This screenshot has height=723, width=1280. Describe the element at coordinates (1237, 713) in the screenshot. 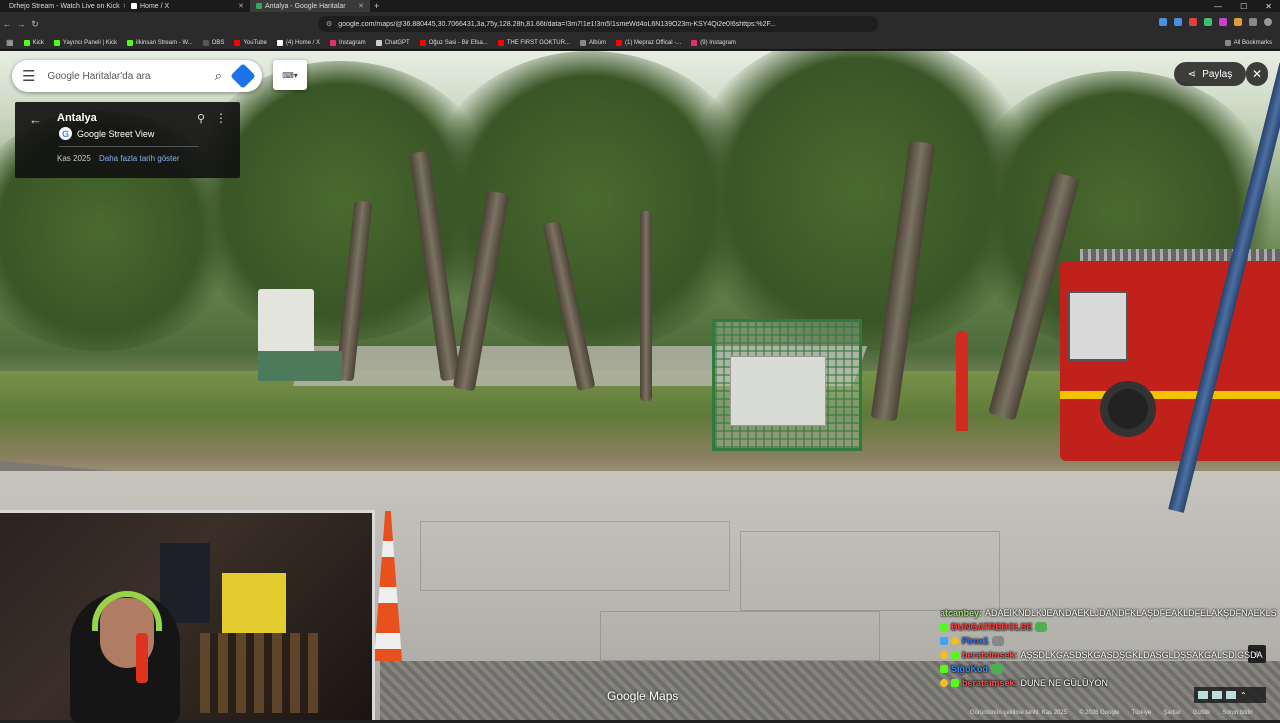

I see `footer-item: Sorun bildir` at that location.